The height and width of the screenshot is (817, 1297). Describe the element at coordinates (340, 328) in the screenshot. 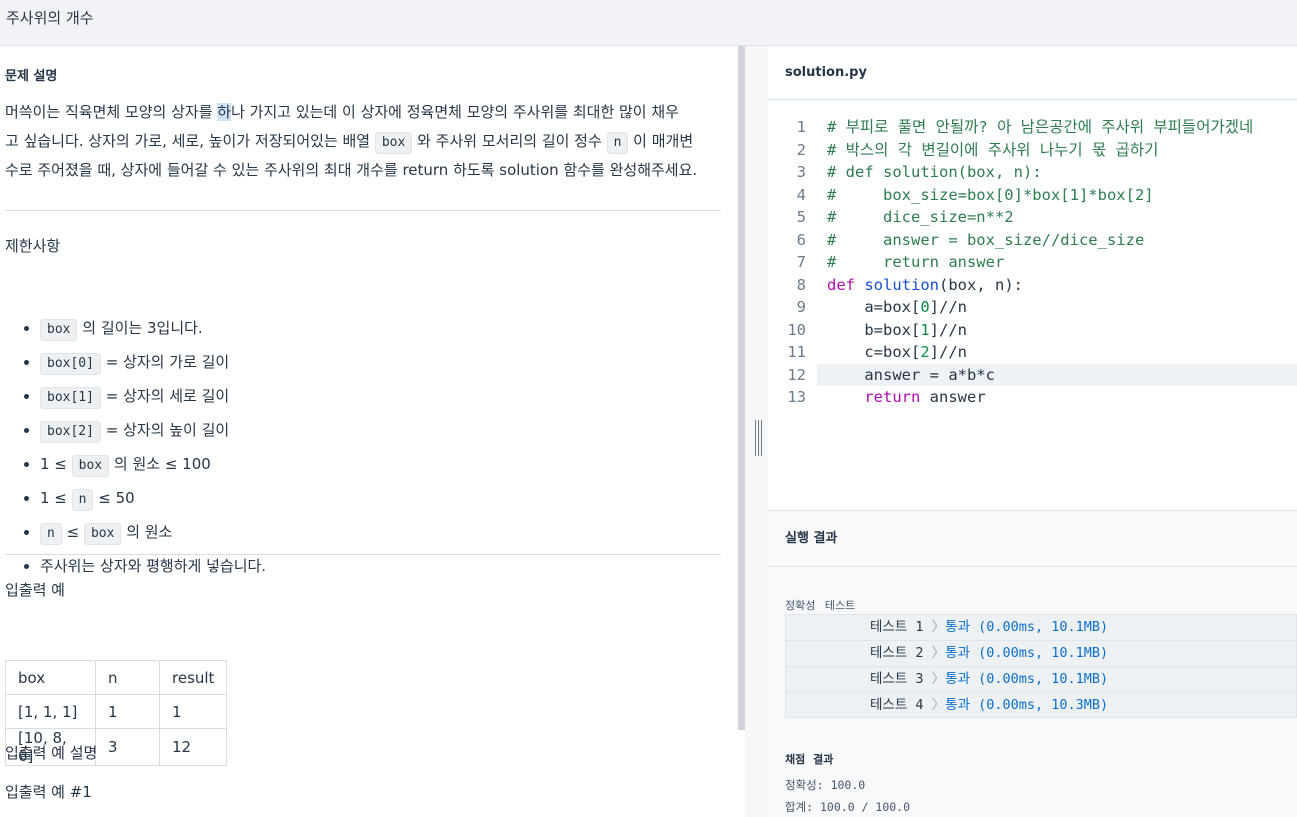

I see `constraint-item: box 의 길이는 3입니다.` at that location.